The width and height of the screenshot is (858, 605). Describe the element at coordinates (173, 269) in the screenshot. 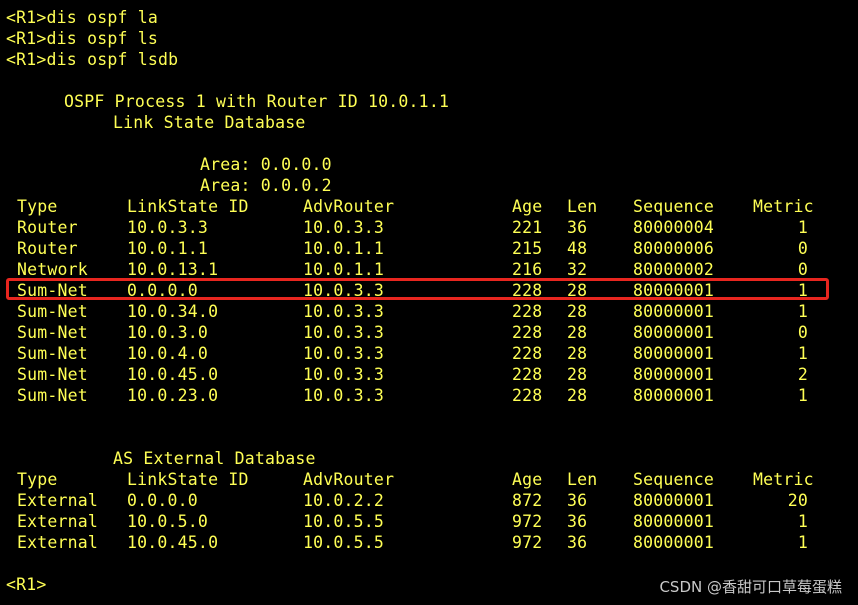

I see `col-linkstate-id-cell: 10.0.13.1` at that location.